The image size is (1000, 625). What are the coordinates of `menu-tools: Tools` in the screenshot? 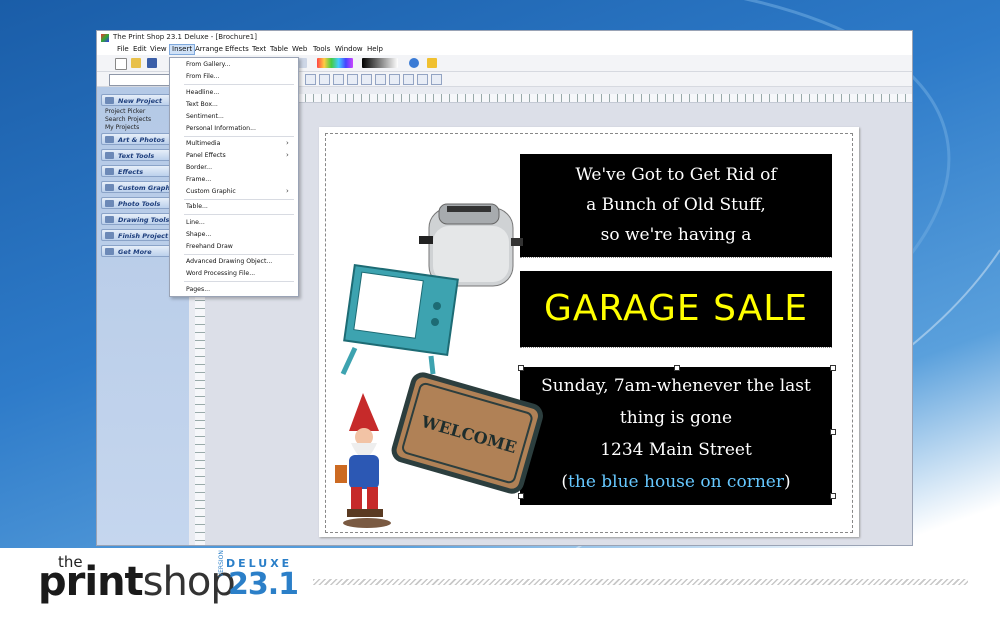 It's located at (321, 49).